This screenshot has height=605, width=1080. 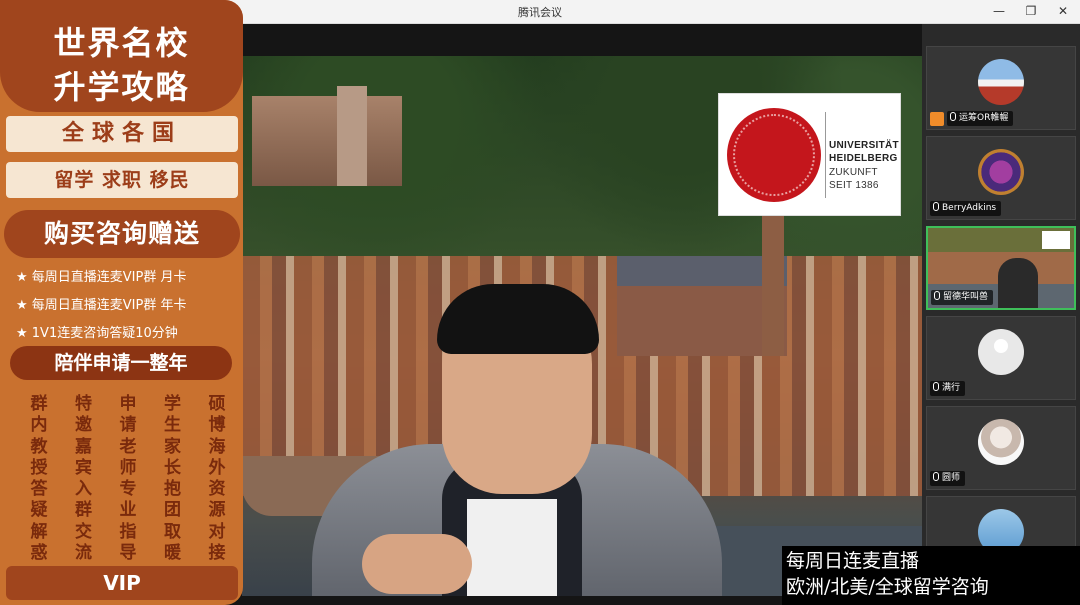 I want to click on promo-column: 申请老师专业指导, so click(x=128, y=479).